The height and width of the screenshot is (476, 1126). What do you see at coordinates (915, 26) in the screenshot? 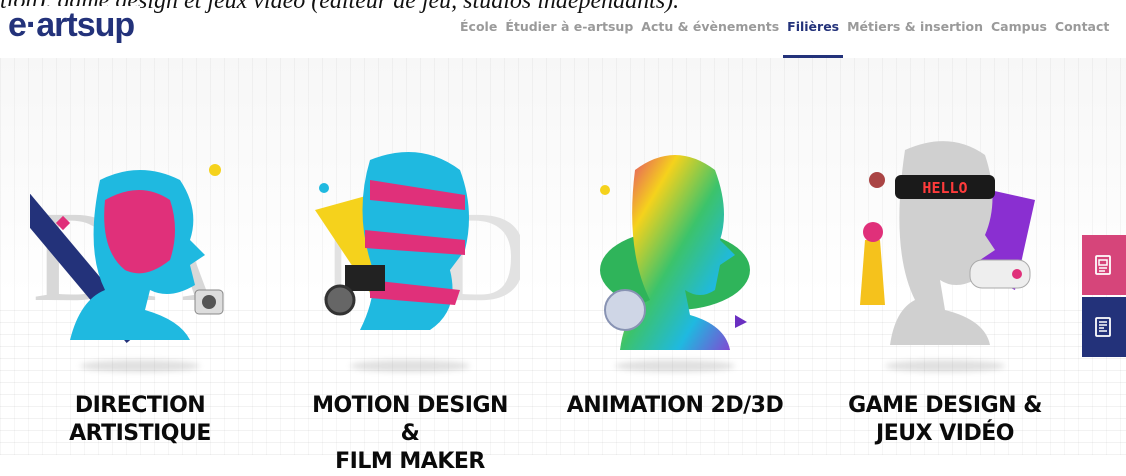
I see `nav-metiers: Métiers & insertion` at bounding box center [915, 26].